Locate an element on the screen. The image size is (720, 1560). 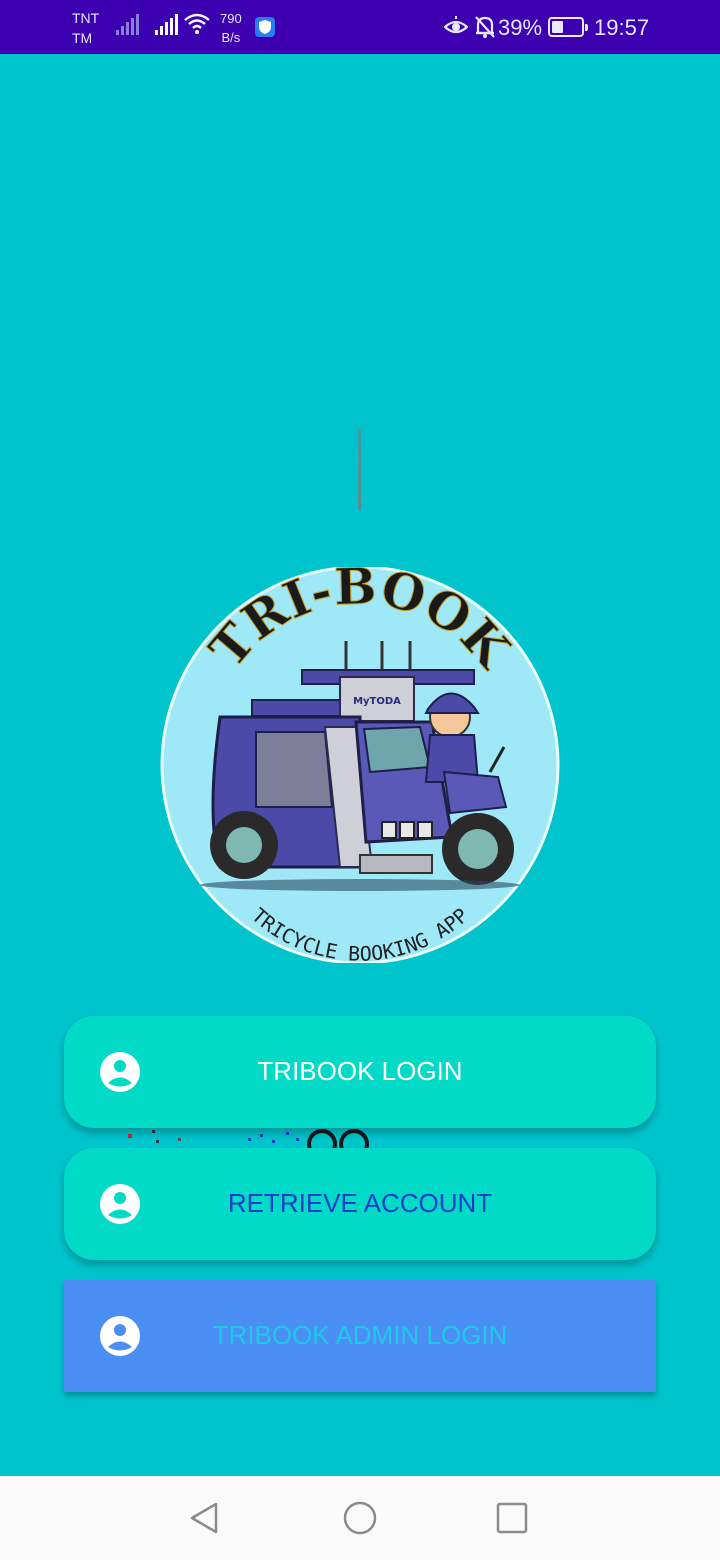
back-icon is located at coordinates (204, 1518).